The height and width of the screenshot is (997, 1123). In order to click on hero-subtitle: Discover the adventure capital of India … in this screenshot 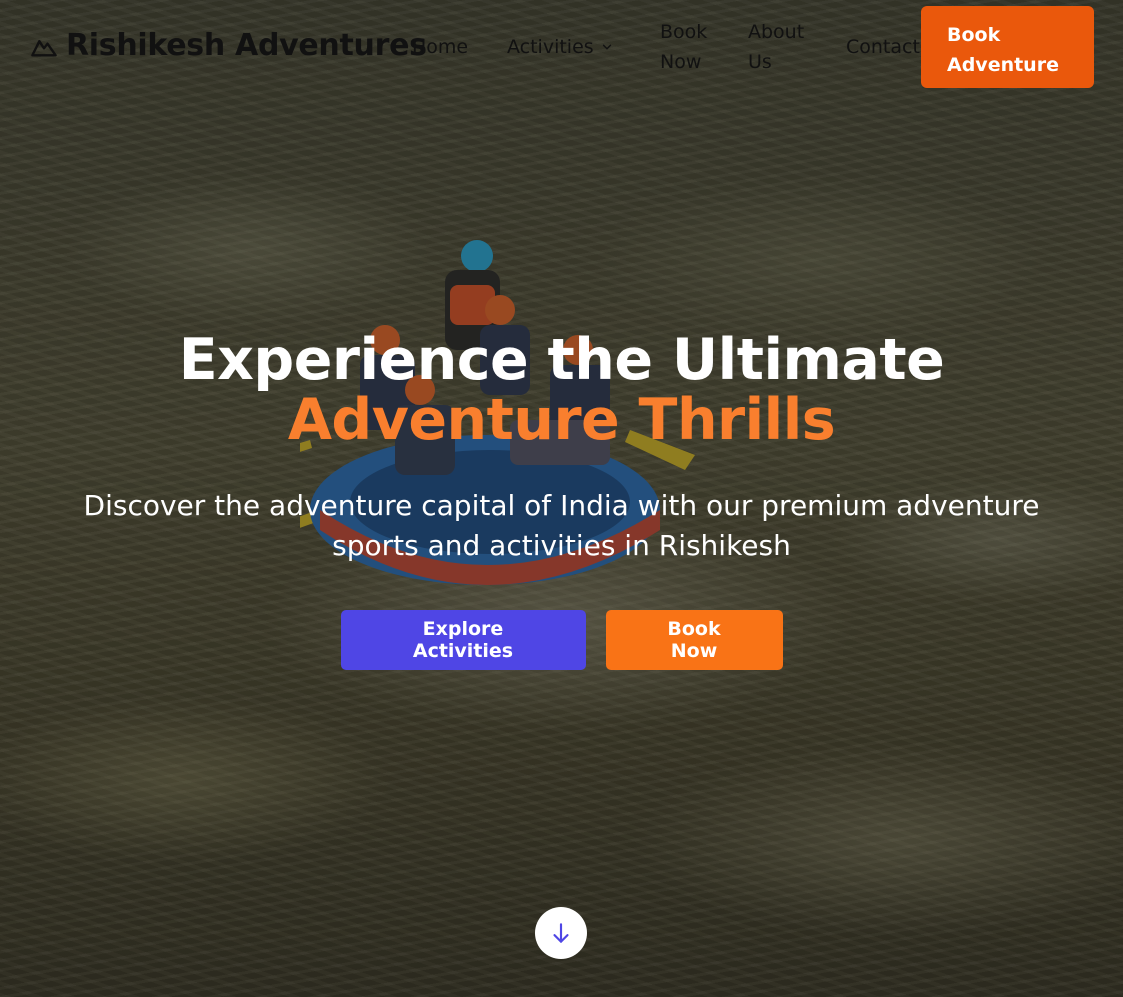, I will do `click(561, 525)`.